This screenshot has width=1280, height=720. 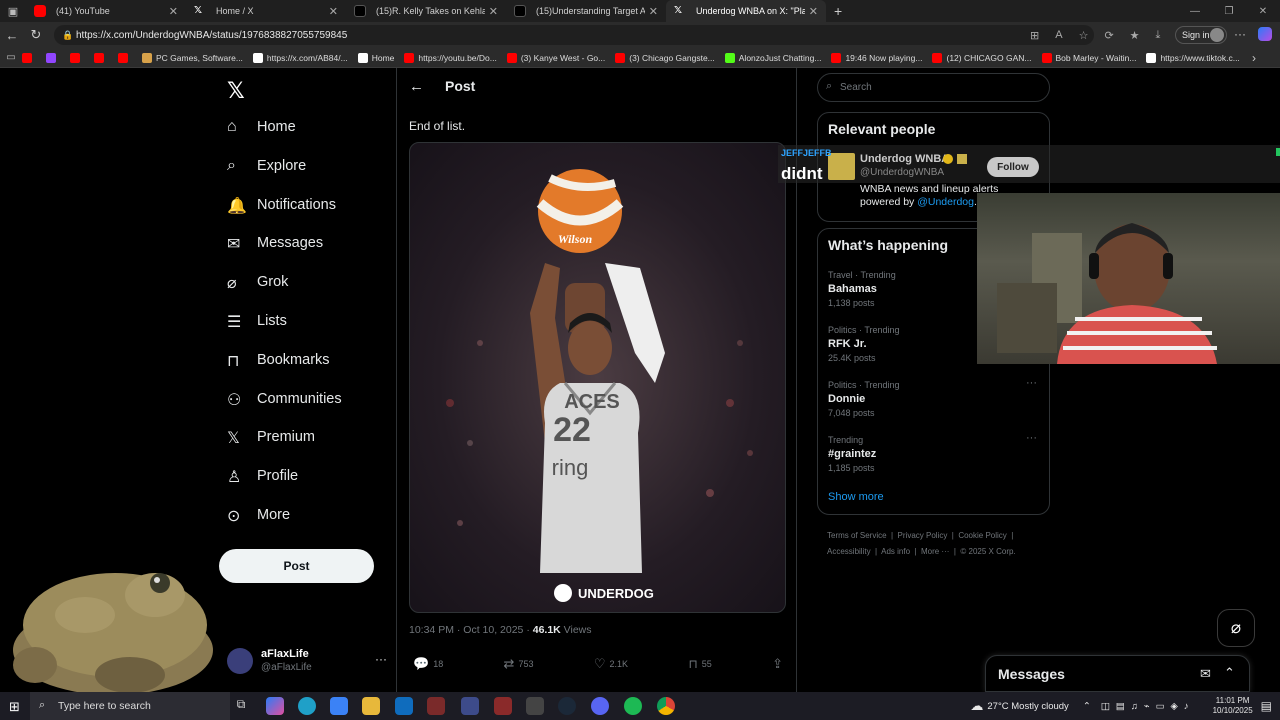 I want to click on follow-button: Follow, so click(x=1013, y=167).